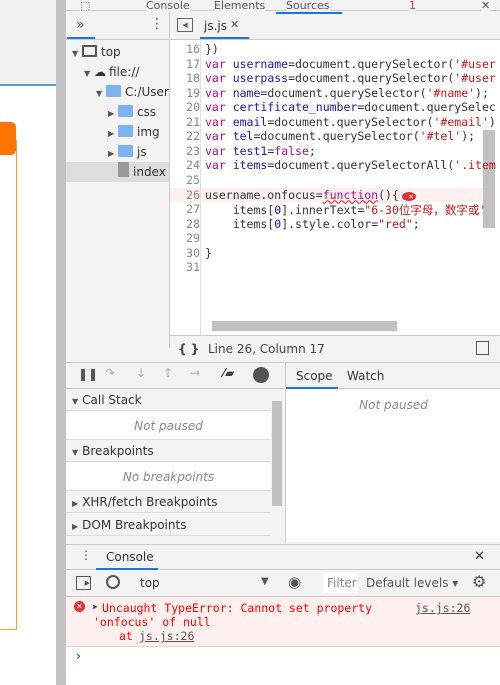 This screenshot has width=500, height=685. I want to click on tree-item-file: ▼ ☁ file://, so click(111, 72).